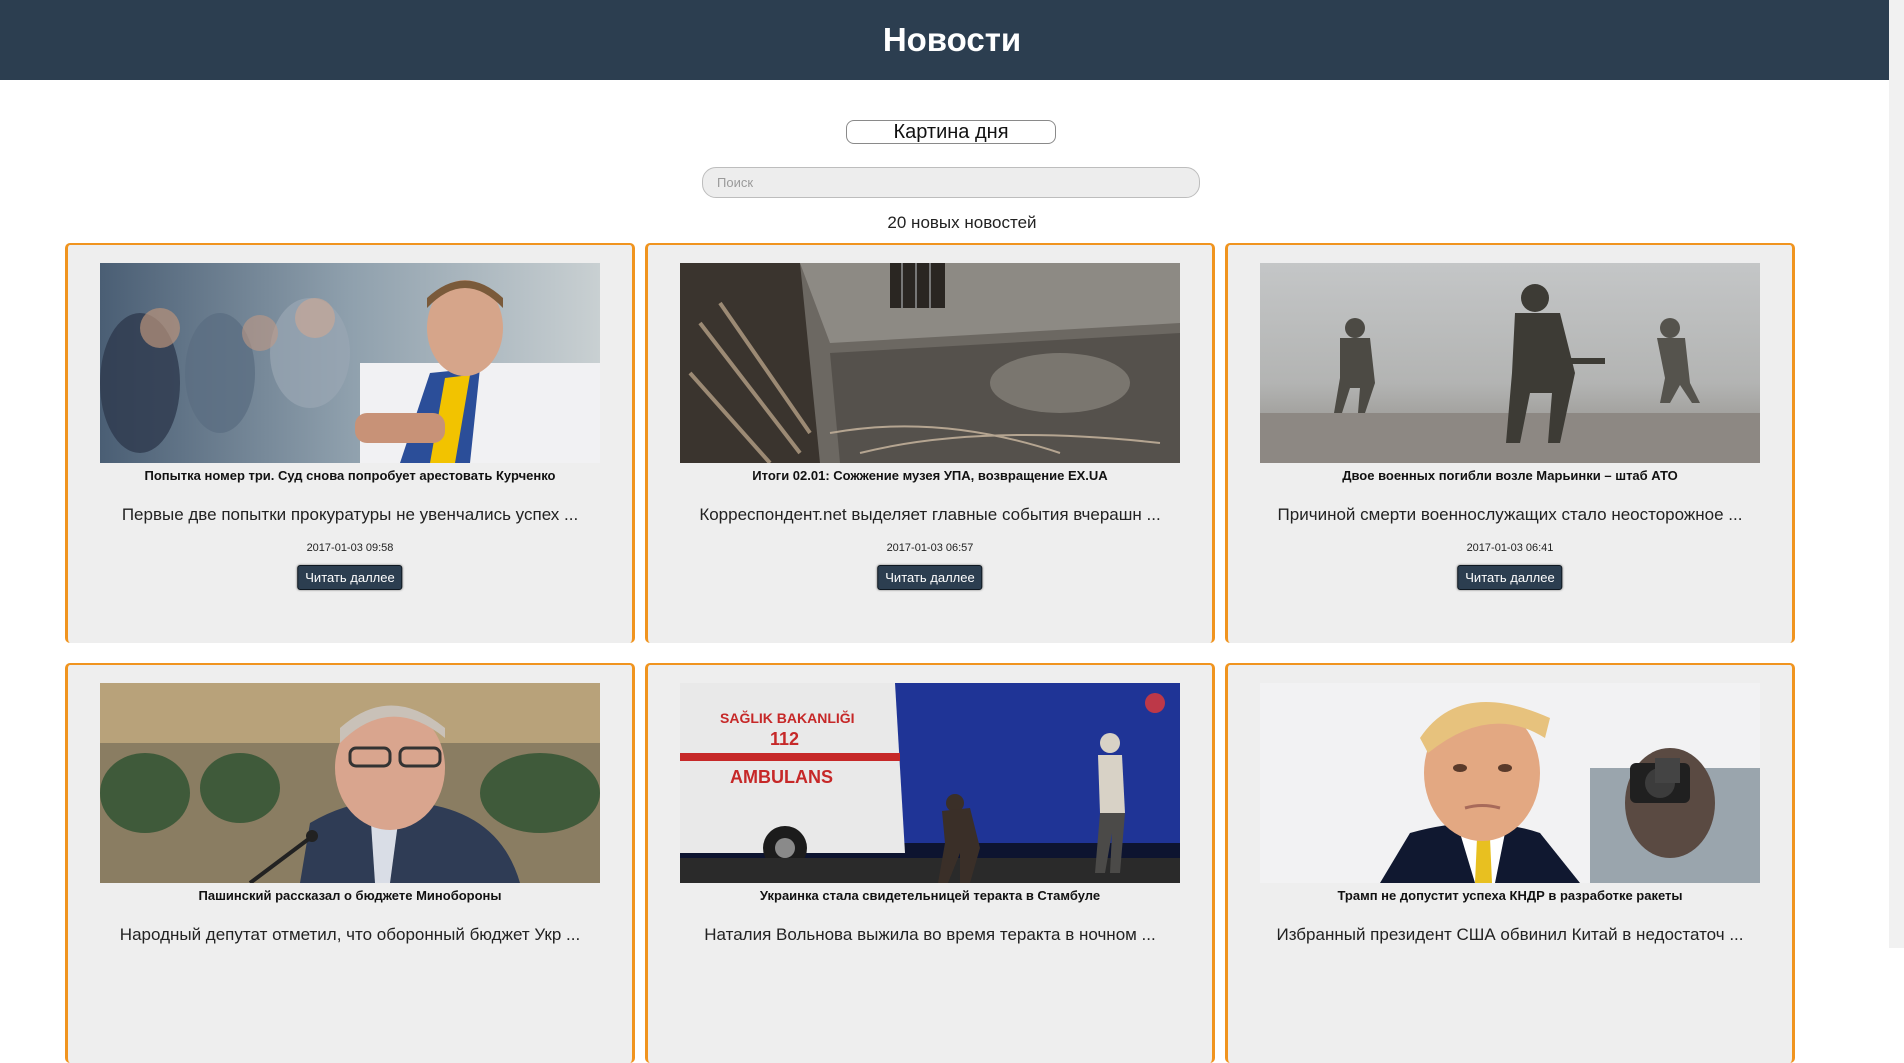  What do you see at coordinates (962, 222) in the screenshot?
I see `news-count: 20 новых новостей` at bounding box center [962, 222].